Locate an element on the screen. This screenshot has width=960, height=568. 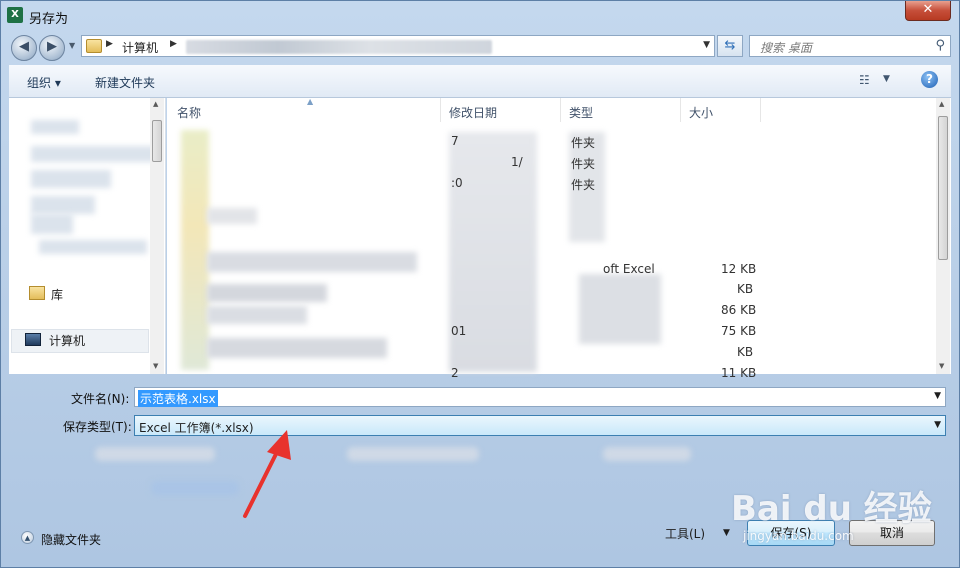
nav-scrollbar: ▲ ▼ is located at coordinates (157, 236).